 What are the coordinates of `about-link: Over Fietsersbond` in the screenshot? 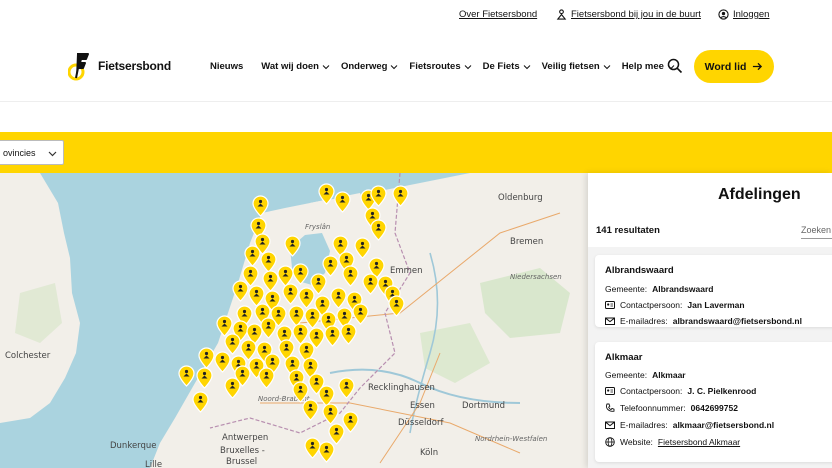 It's located at (498, 14).